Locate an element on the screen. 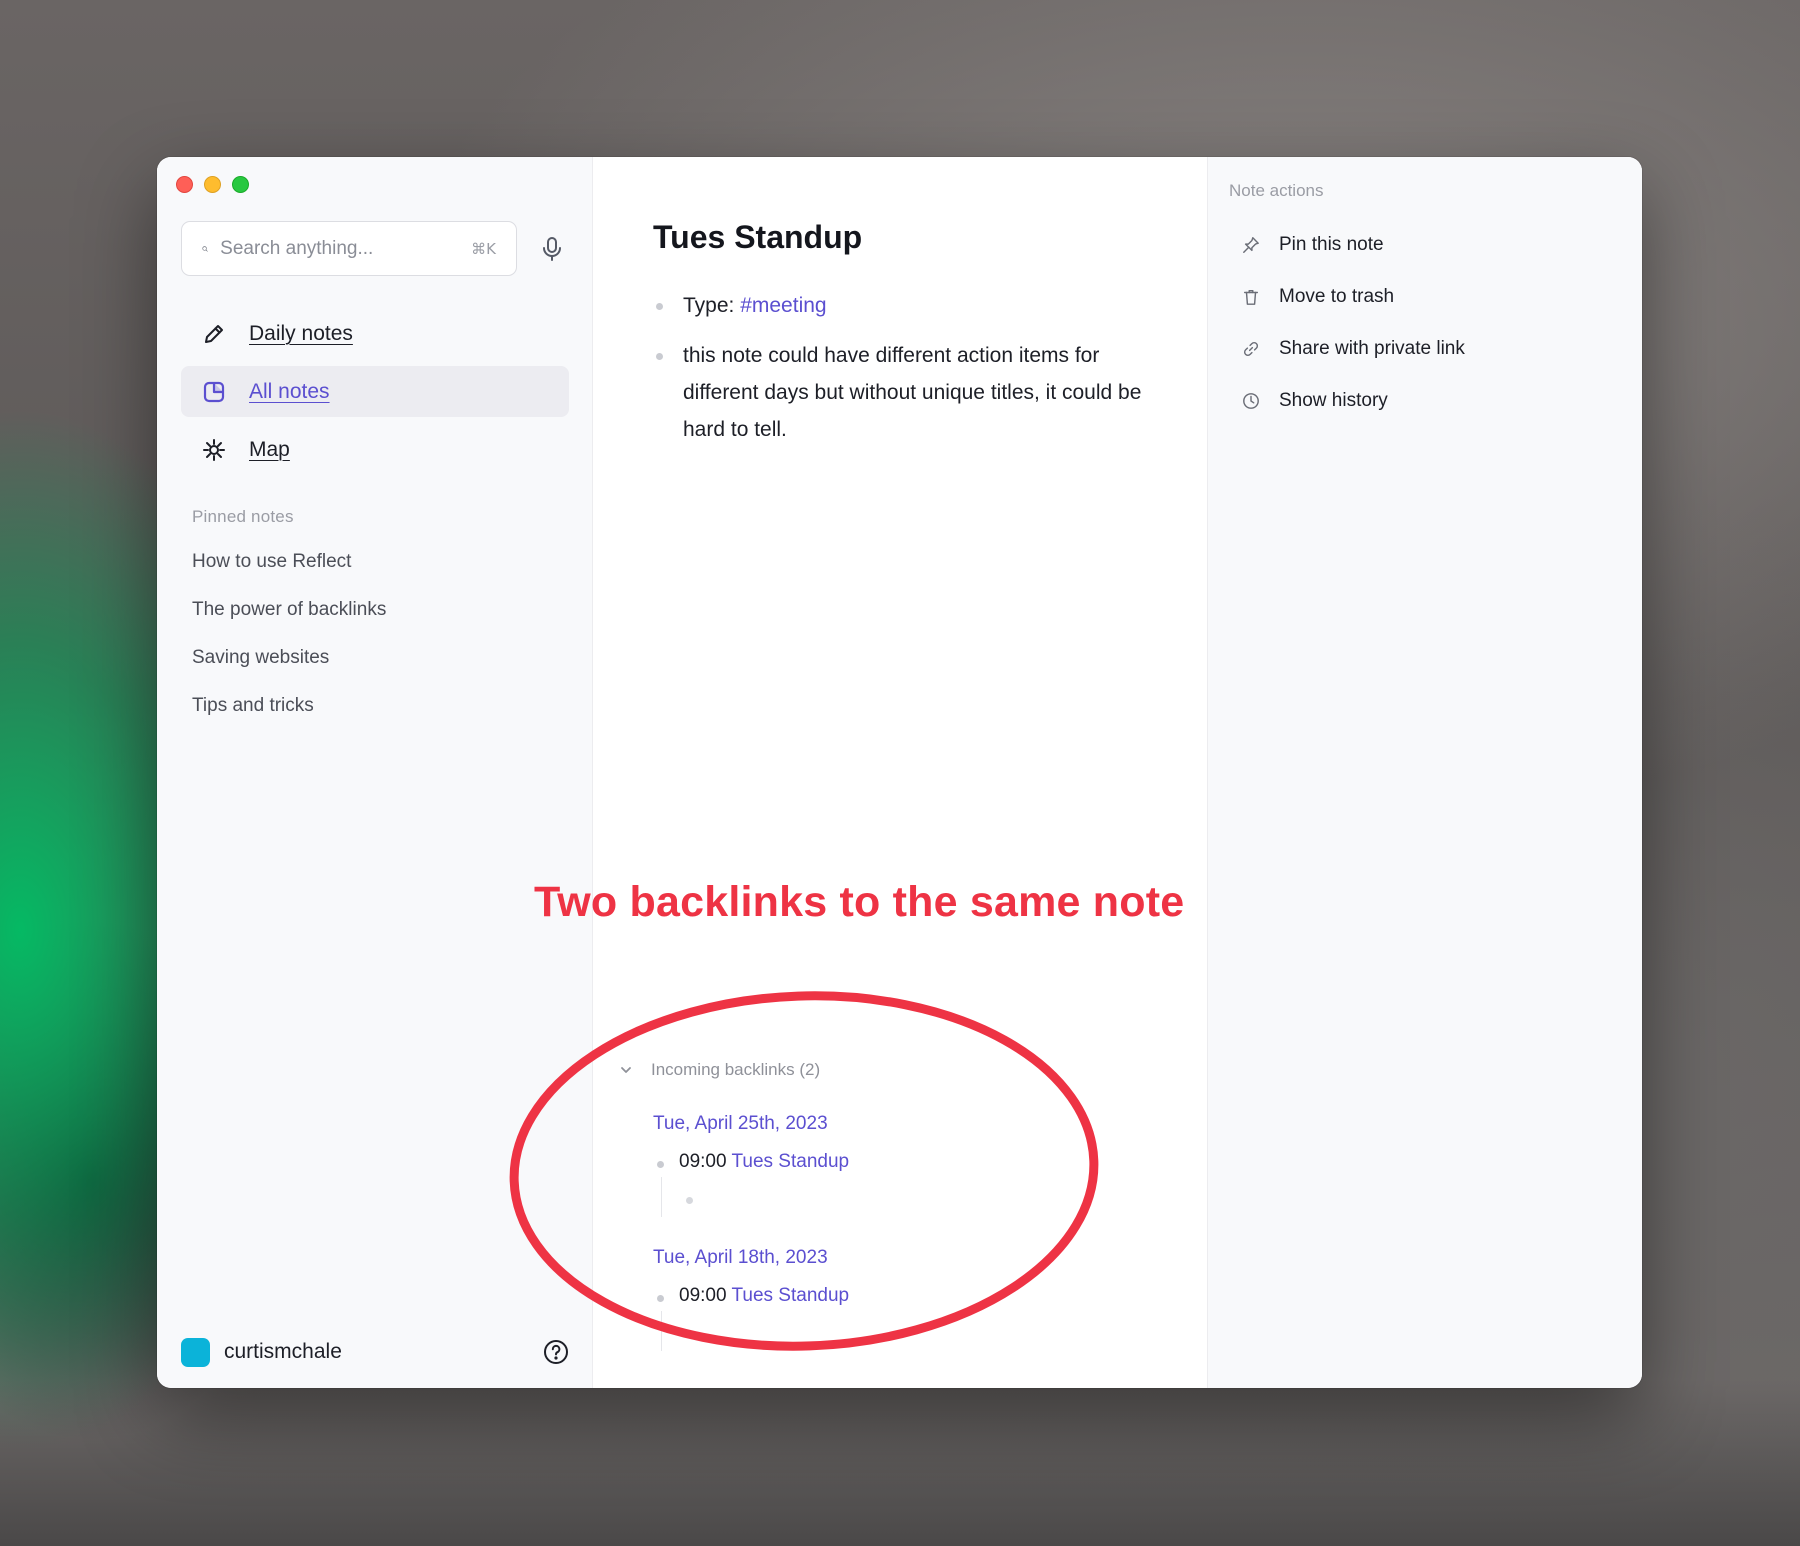  meeting-tag: #meeting is located at coordinates (783, 305).